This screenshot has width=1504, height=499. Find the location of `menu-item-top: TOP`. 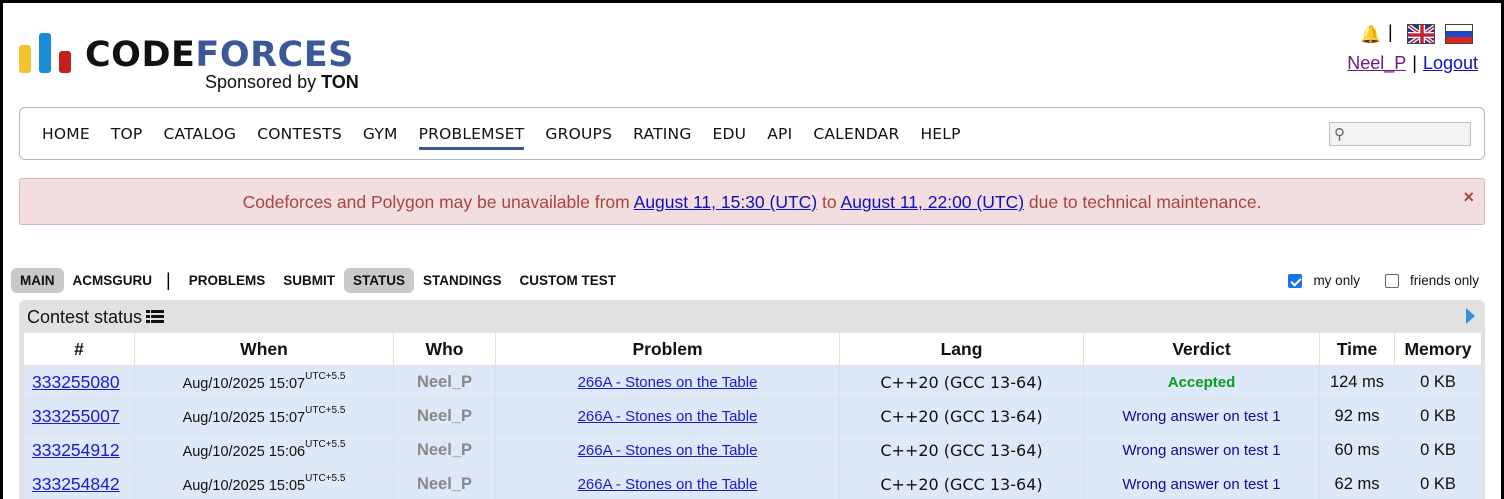

menu-item-top: TOP is located at coordinates (127, 137).